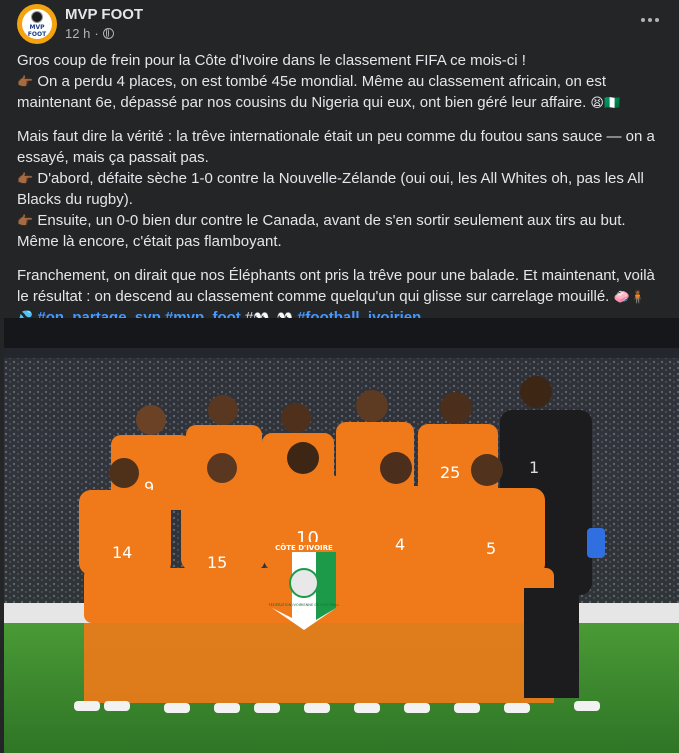 The width and height of the screenshot is (679, 753). What do you see at coordinates (104, 14) in the screenshot?
I see `page-name: MVP FOOT` at bounding box center [104, 14].